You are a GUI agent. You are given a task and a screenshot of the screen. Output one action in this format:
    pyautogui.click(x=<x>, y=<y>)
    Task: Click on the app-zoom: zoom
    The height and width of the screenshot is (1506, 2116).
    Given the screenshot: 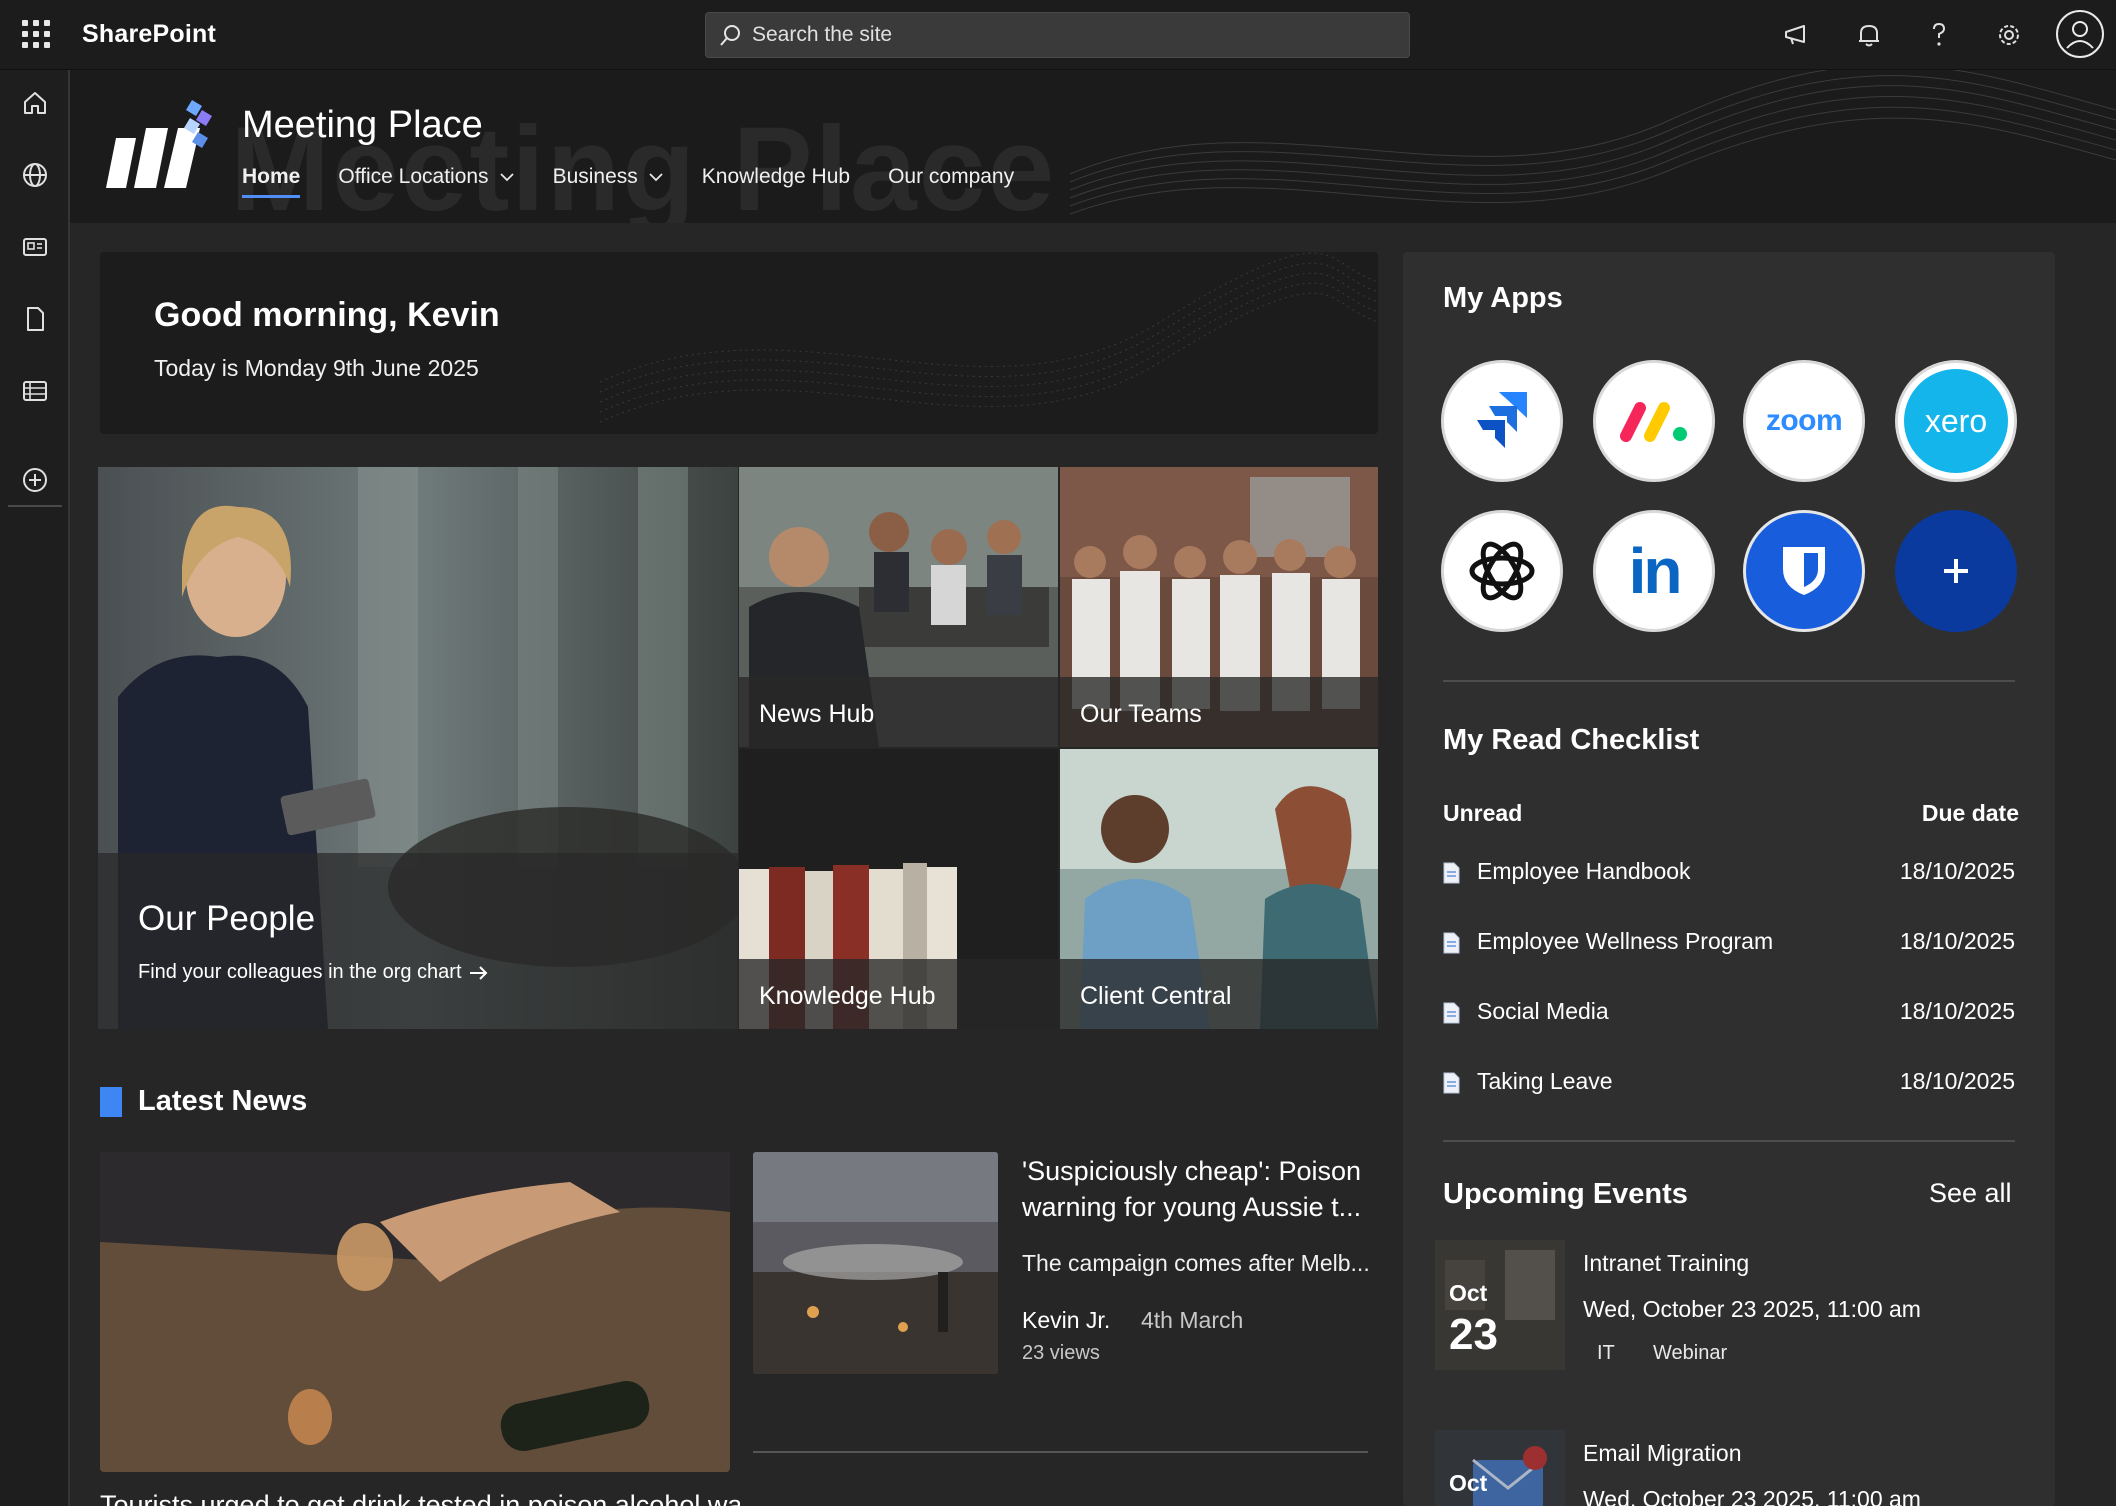 What is the action you would take?
    pyautogui.click(x=1804, y=421)
    